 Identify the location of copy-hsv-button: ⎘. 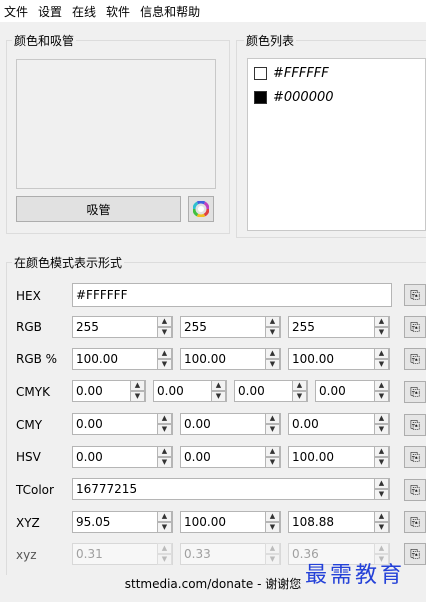
(415, 457).